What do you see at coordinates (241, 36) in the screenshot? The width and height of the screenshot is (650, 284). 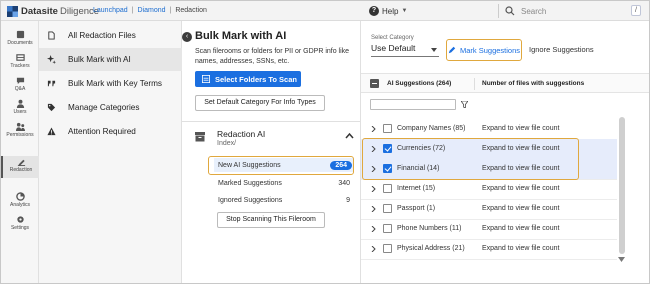 I see `page-title: Bulk Mark with AI` at bounding box center [241, 36].